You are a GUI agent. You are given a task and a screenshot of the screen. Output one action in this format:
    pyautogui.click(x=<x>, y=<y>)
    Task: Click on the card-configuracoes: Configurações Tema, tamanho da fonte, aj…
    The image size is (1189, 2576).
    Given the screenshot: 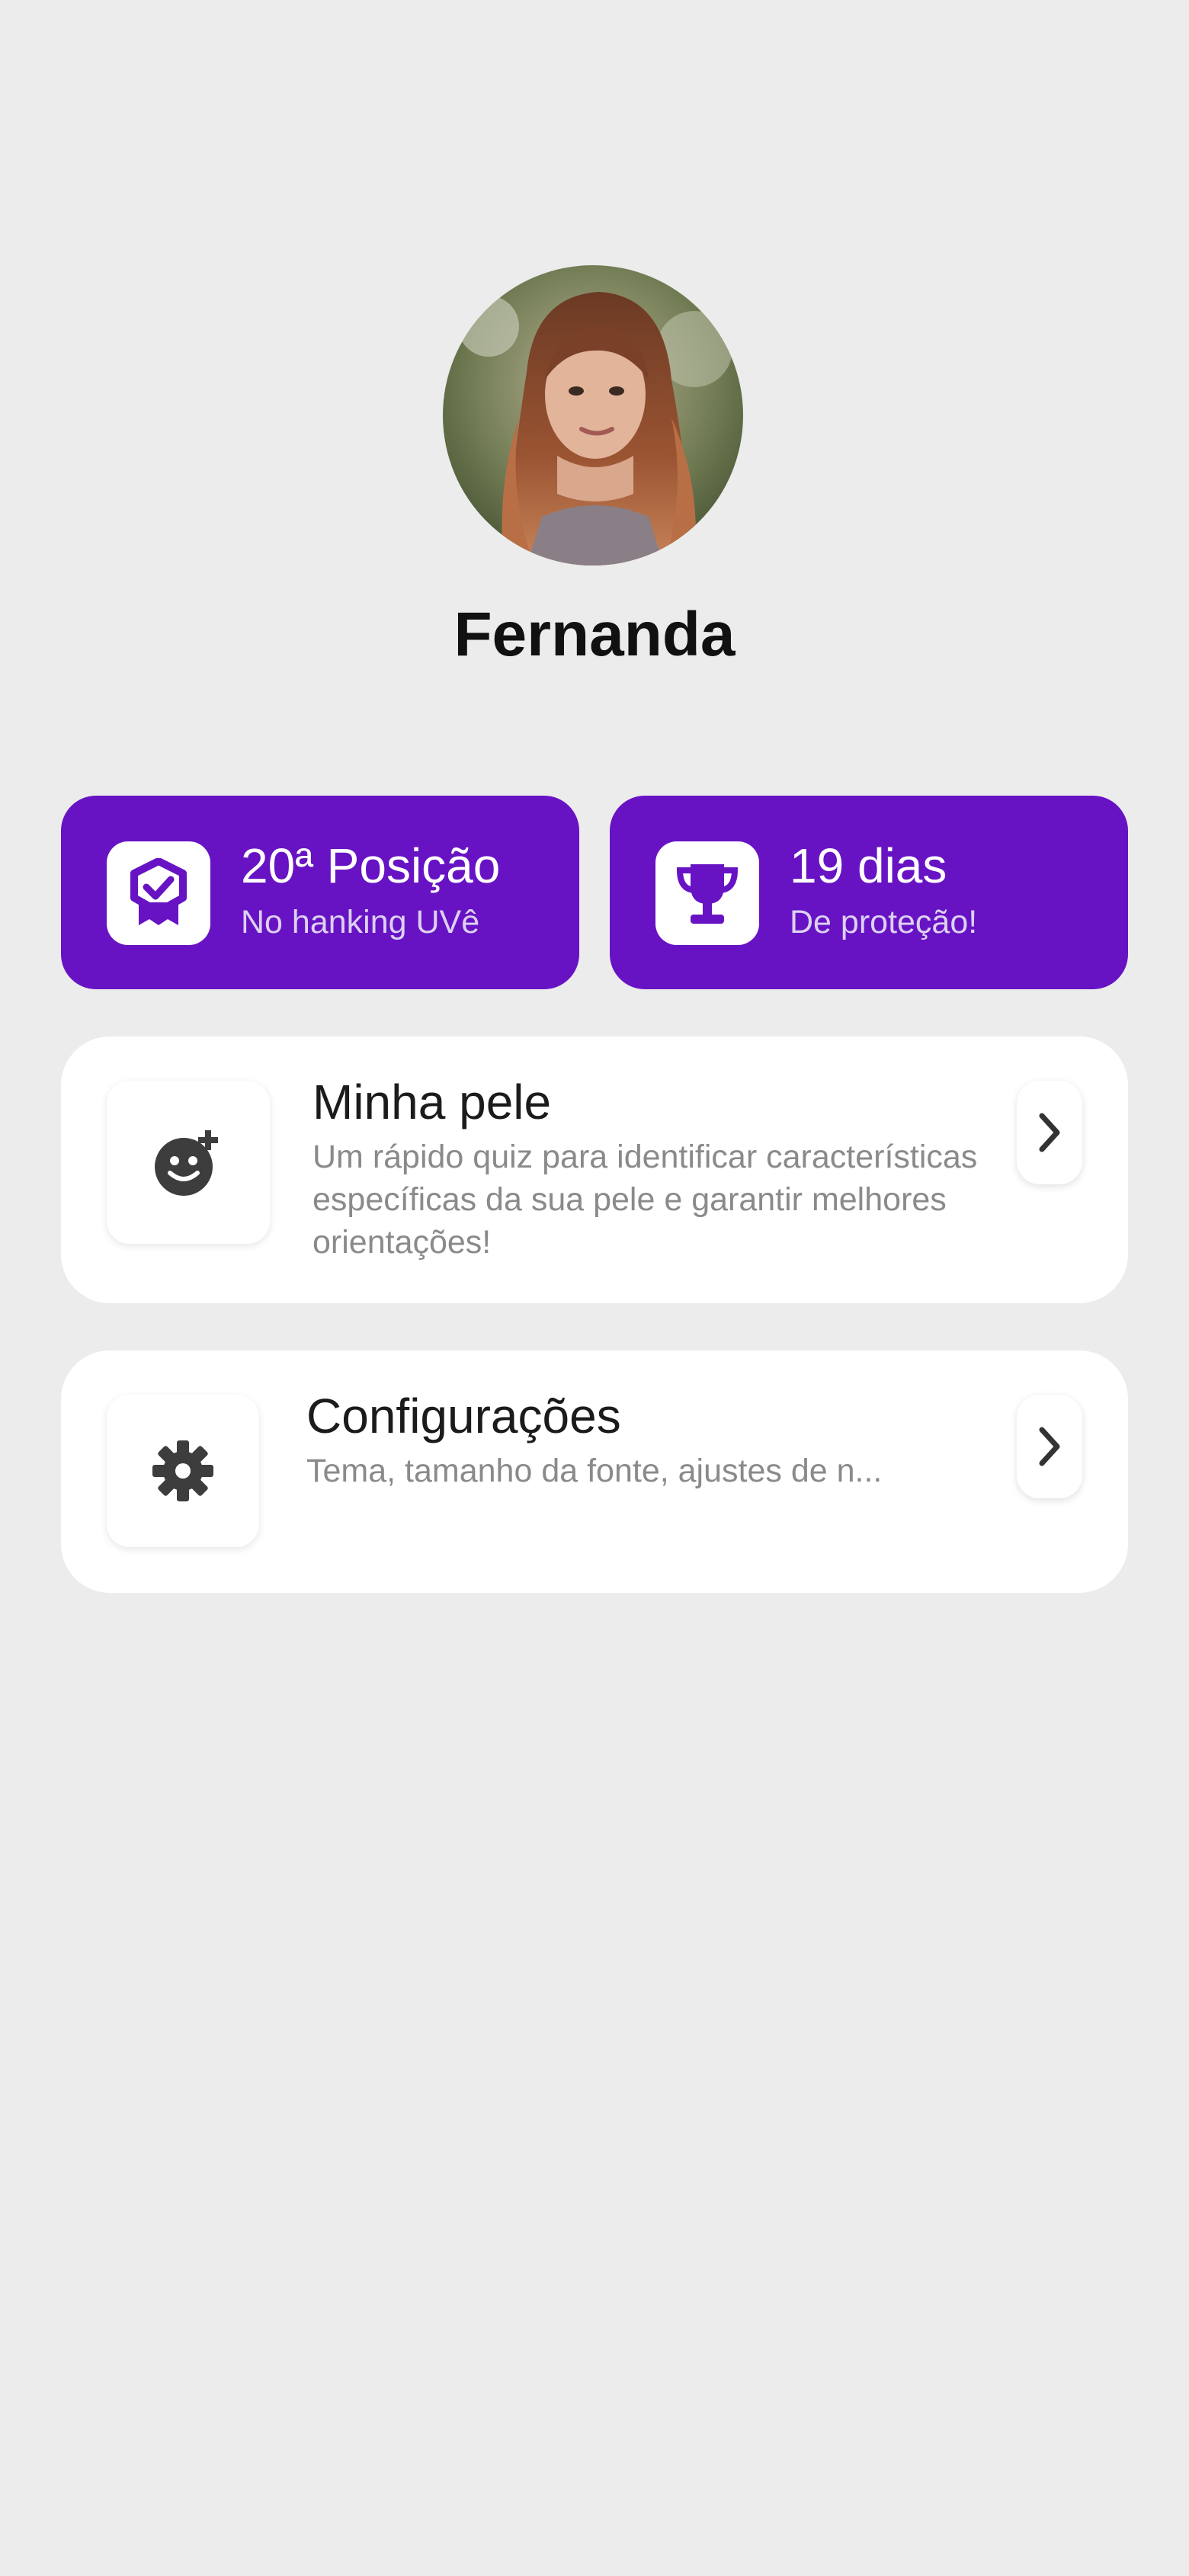 What is the action you would take?
    pyautogui.click(x=594, y=1471)
    